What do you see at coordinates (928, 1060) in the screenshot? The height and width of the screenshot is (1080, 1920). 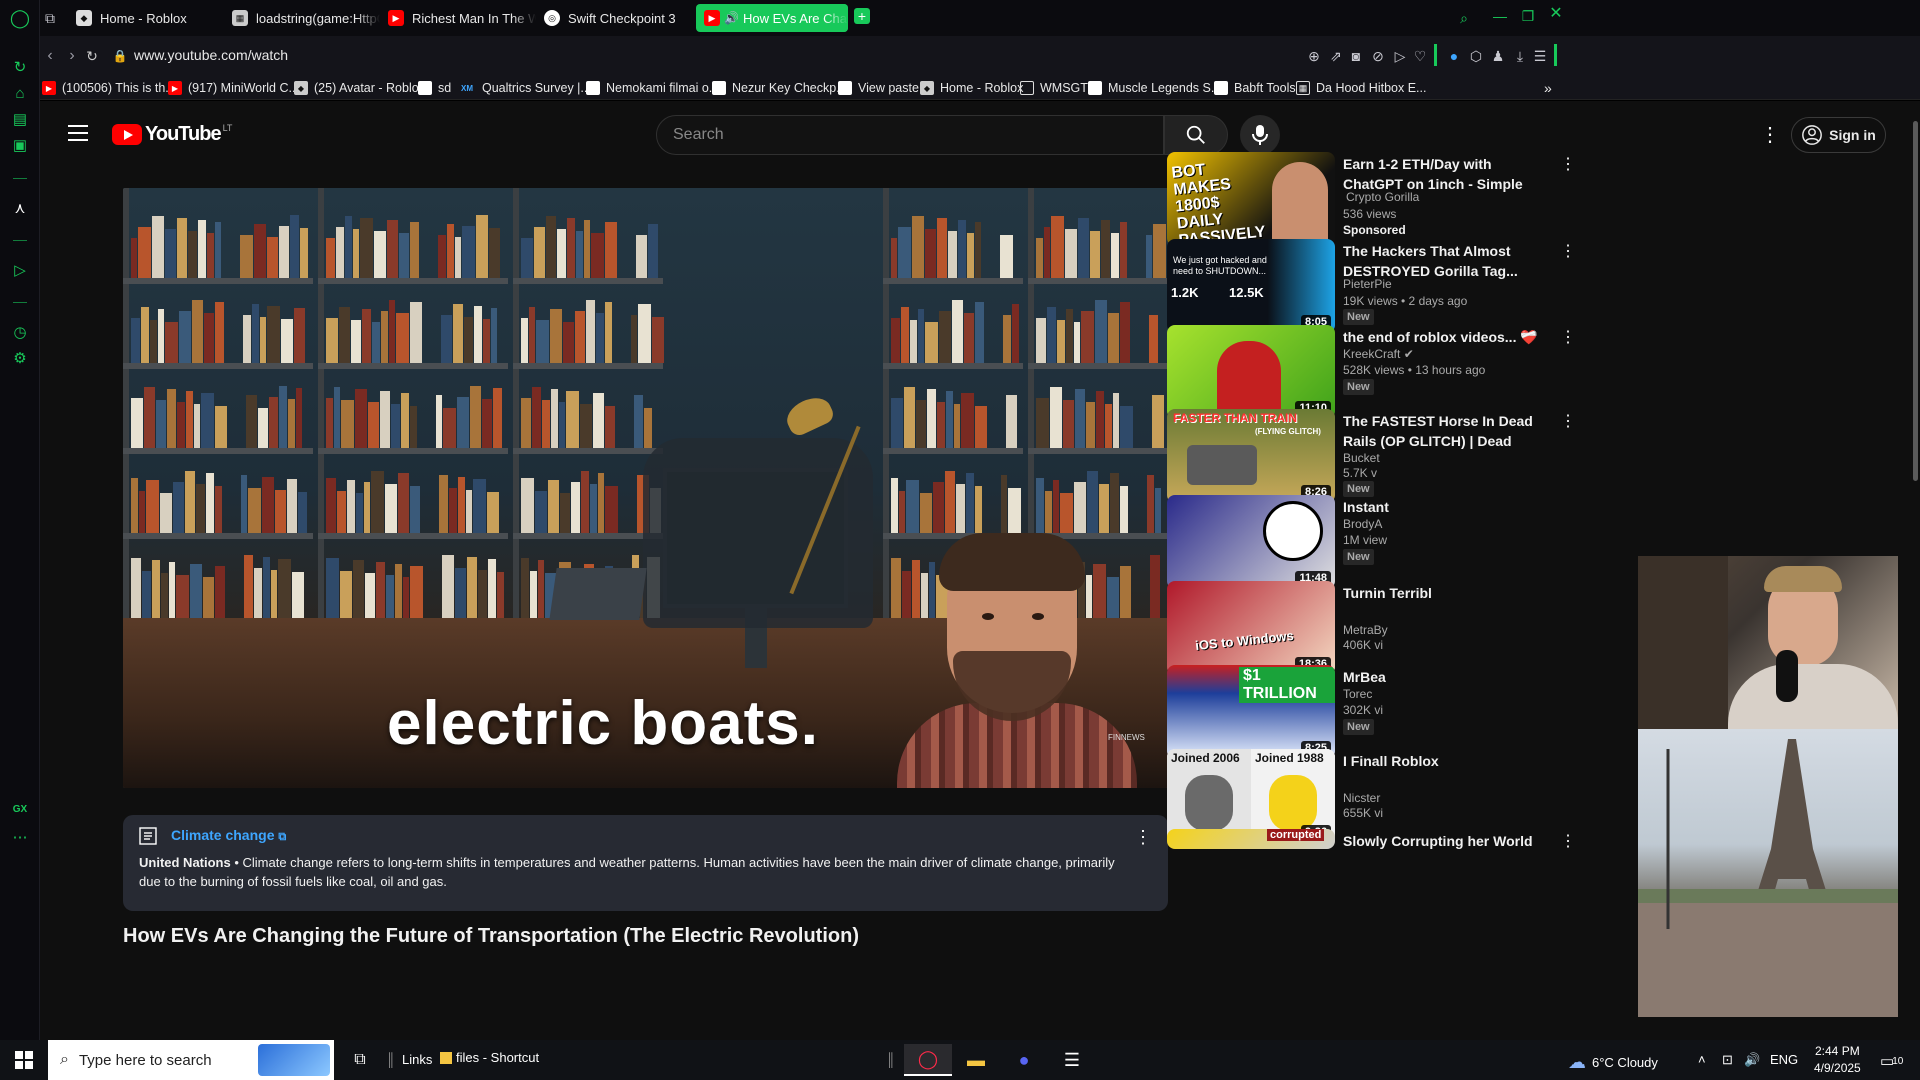 I see `opera-gx-taskbar-icon: ◯` at bounding box center [928, 1060].